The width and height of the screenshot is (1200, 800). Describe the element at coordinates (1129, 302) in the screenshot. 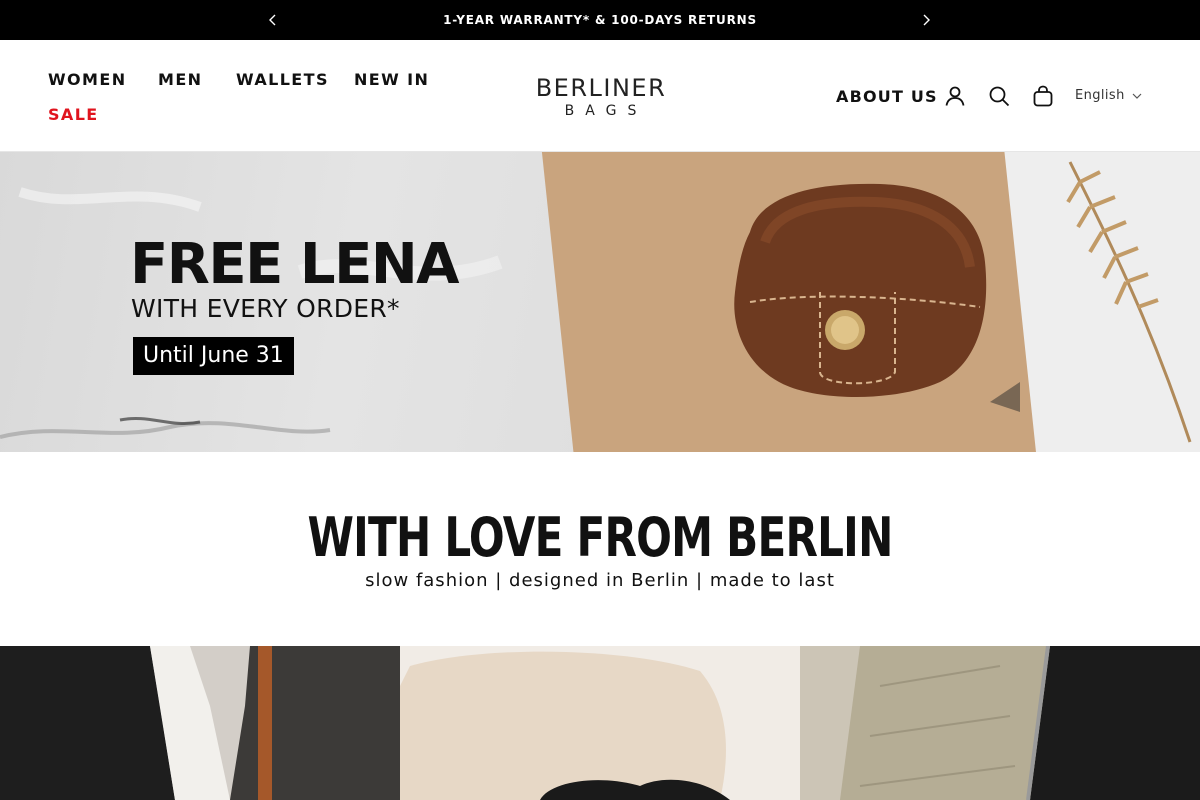

I see `dried-grass-decoration` at that location.